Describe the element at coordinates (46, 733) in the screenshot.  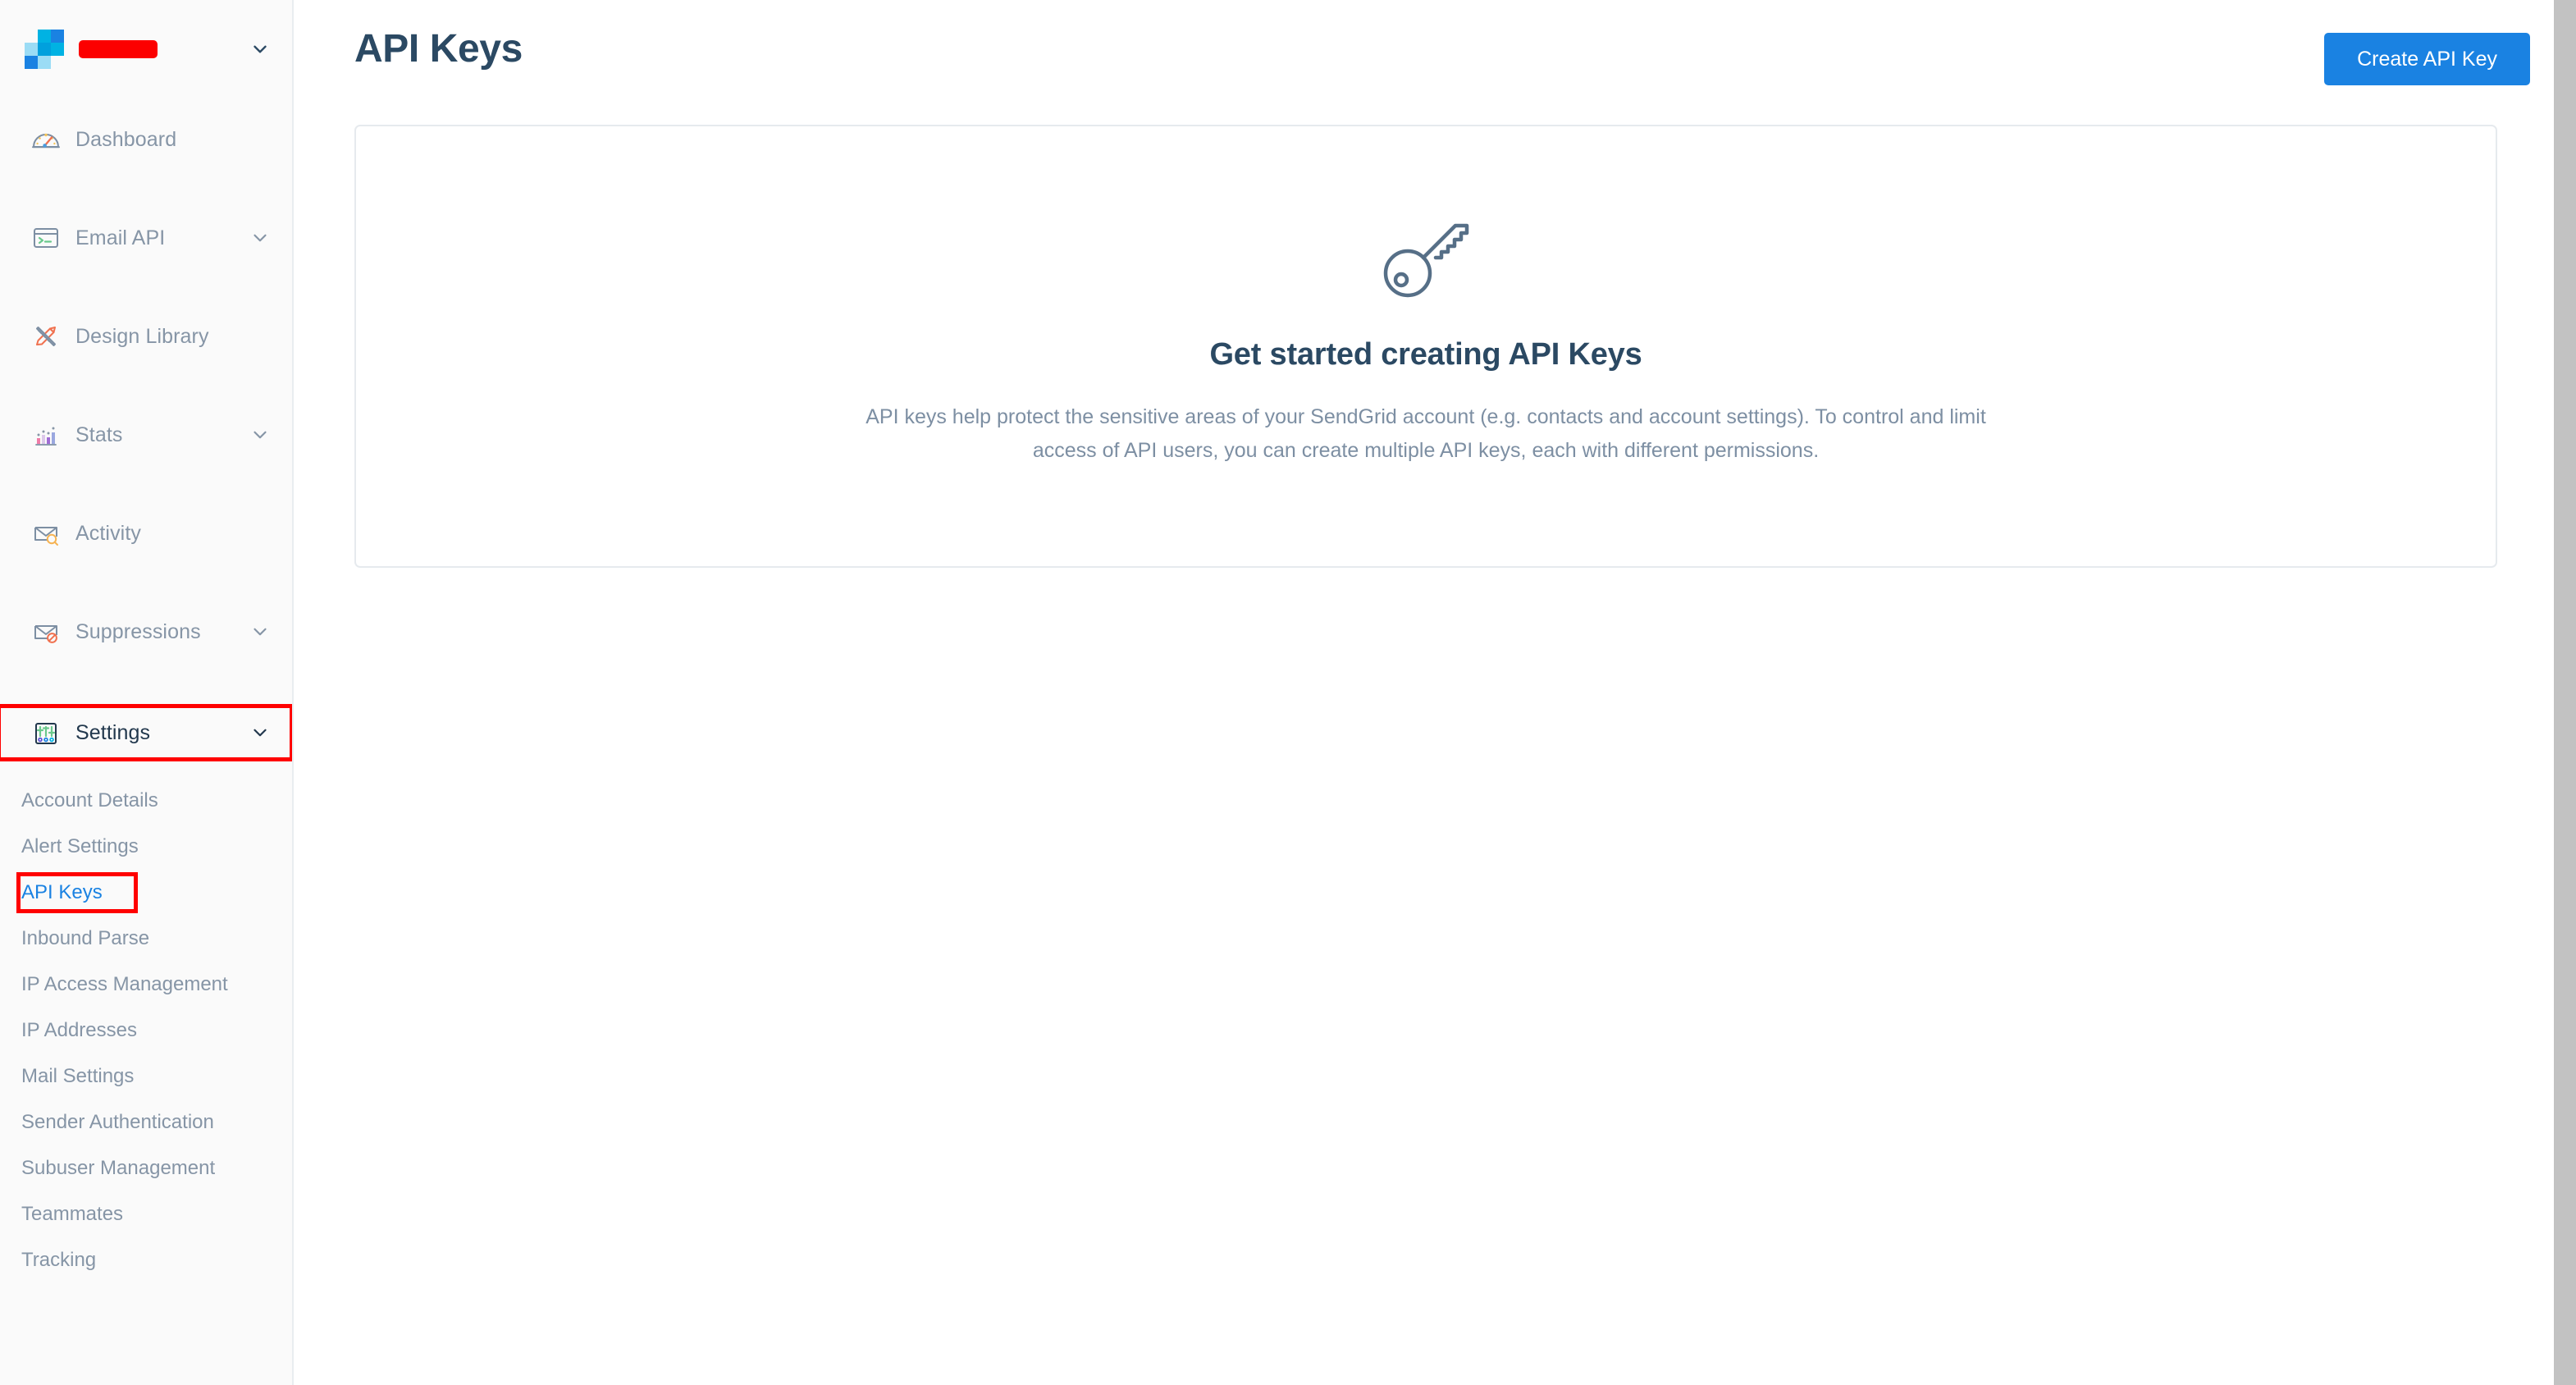
I see `sliders-icon` at that location.